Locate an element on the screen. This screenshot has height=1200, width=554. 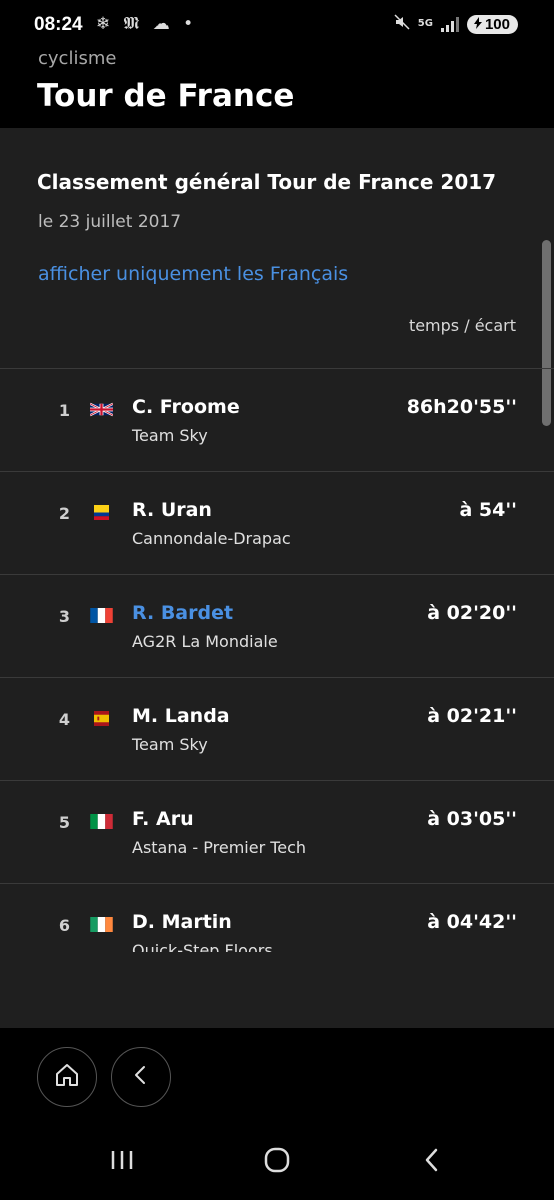
system-home-icon is located at coordinates (277, 1162).